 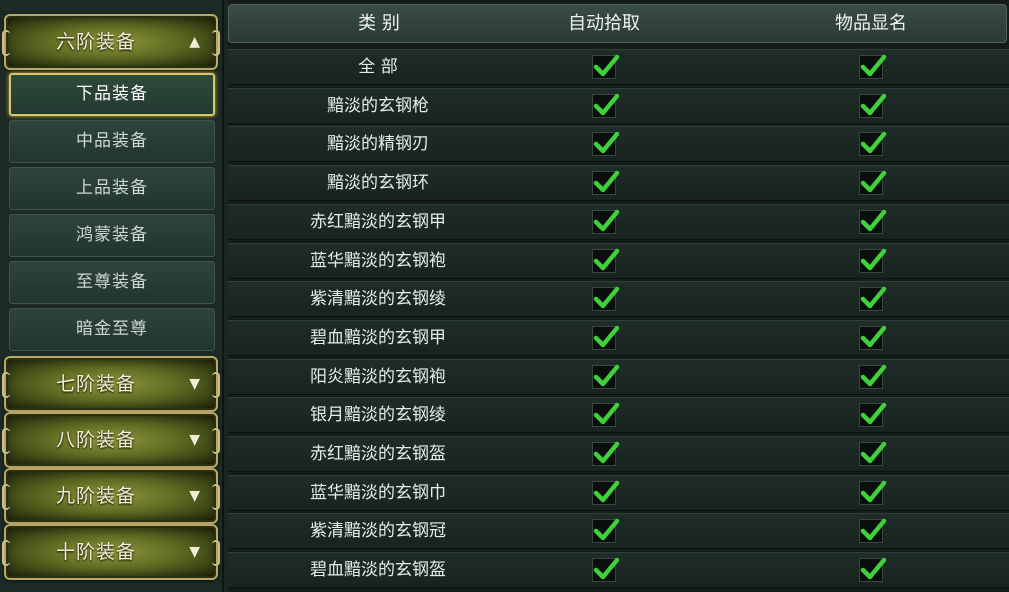 I want to click on table-row: 赤红黯淡的玄钢甲, so click(x=618, y=221).